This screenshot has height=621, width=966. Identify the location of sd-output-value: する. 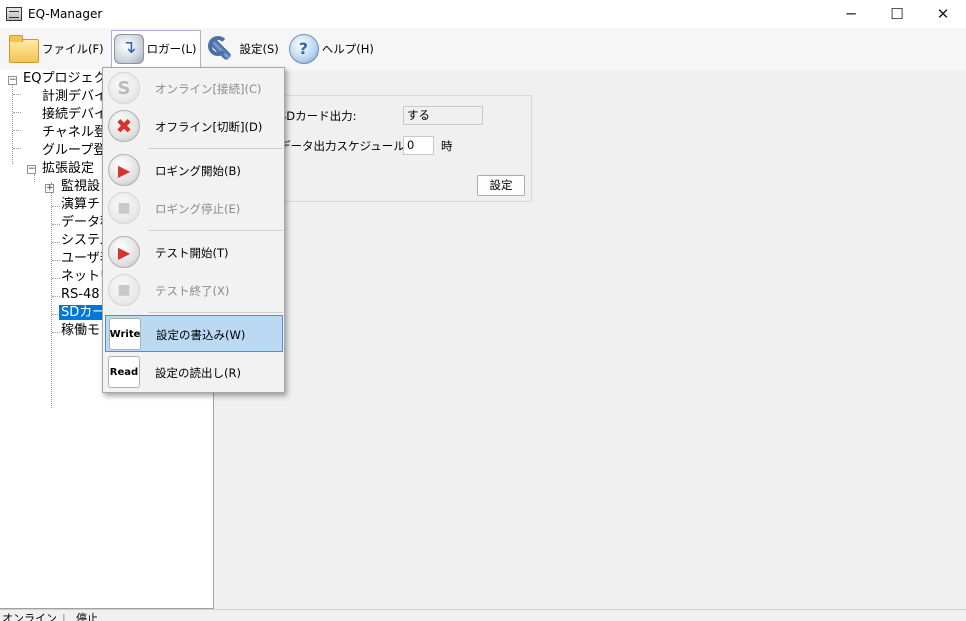
(443, 115).